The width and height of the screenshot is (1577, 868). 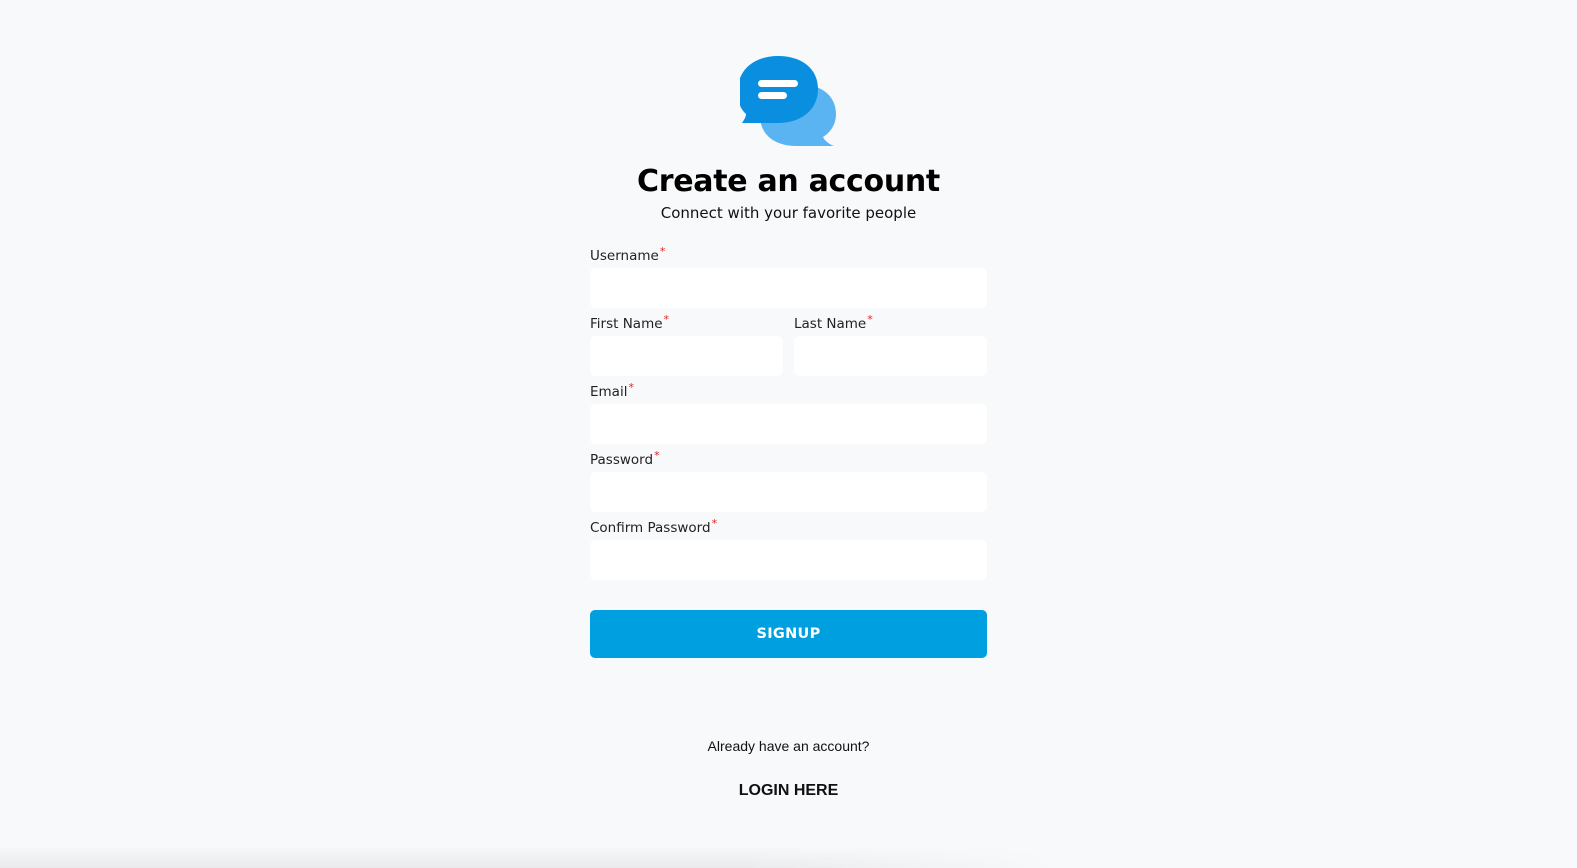 I want to click on confirm-password-label: Confirm Password*, so click(x=654, y=526).